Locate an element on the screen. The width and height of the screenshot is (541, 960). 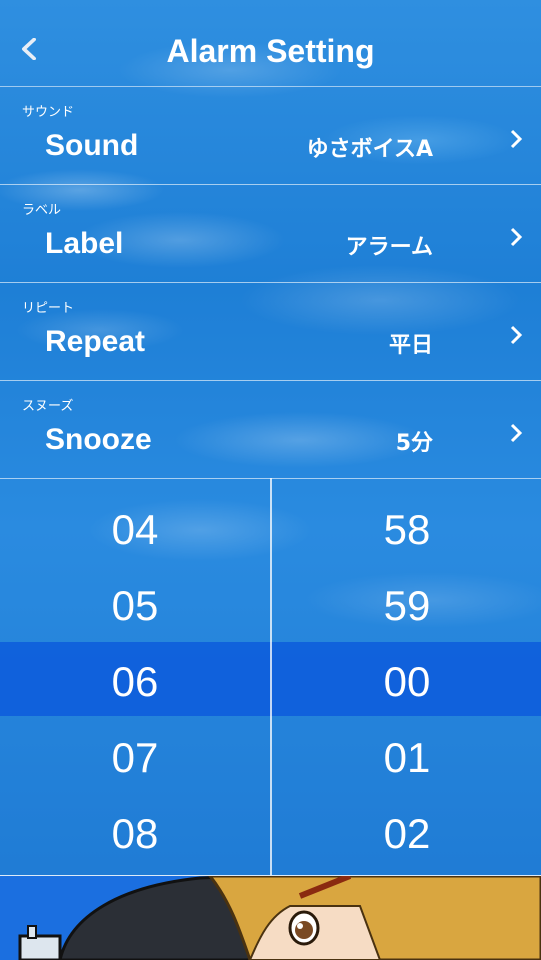
snooze-label: Snooze is located at coordinates (98, 439).